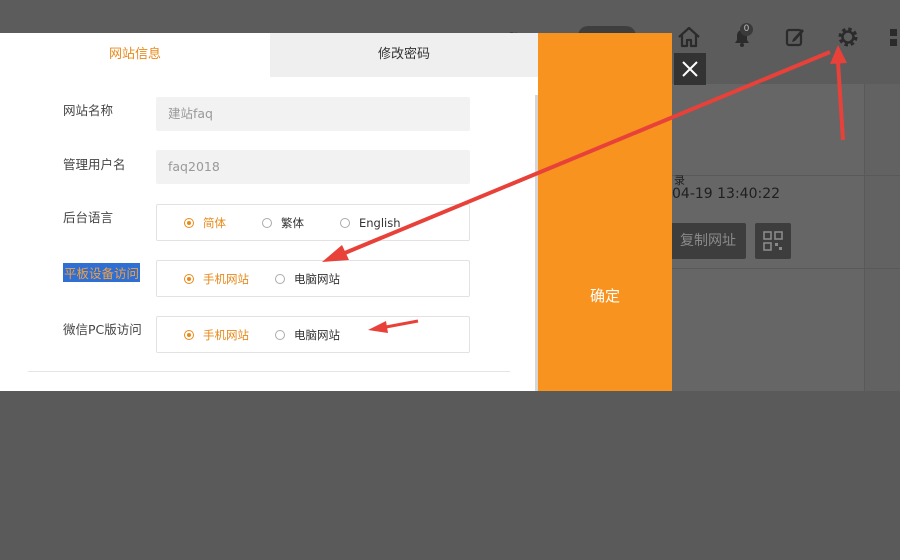 This screenshot has height=560, width=900. What do you see at coordinates (214, 222) in the screenshot?
I see `radio-option-label: 简体` at bounding box center [214, 222].